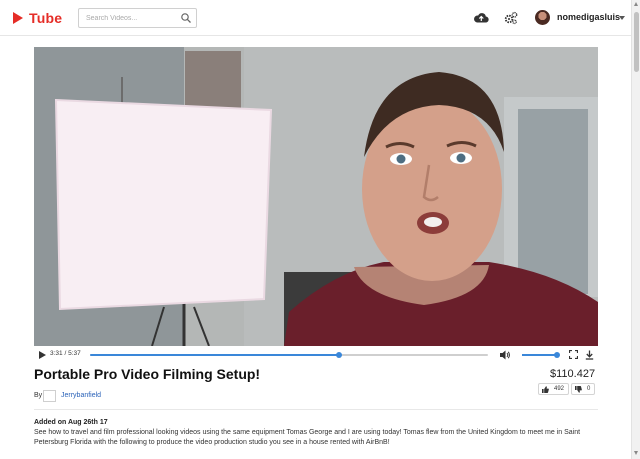 This screenshot has width=640, height=459. What do you see at coordinates (511, 18) in the screenshot?
I see `settings-gears-icon` at bounding box center [511, 18].